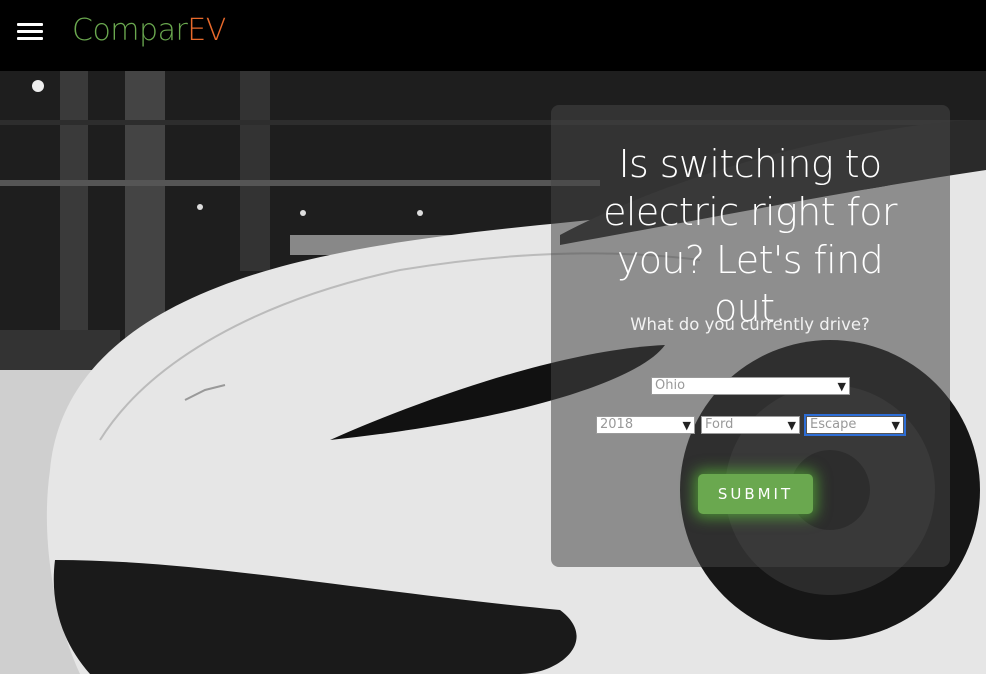 Image resolution: width=986 pixels, height=674 pixels. Describe the element at coordinates (750, 425) in the screenshot. I see `make-select: Ford ▼` at that location.